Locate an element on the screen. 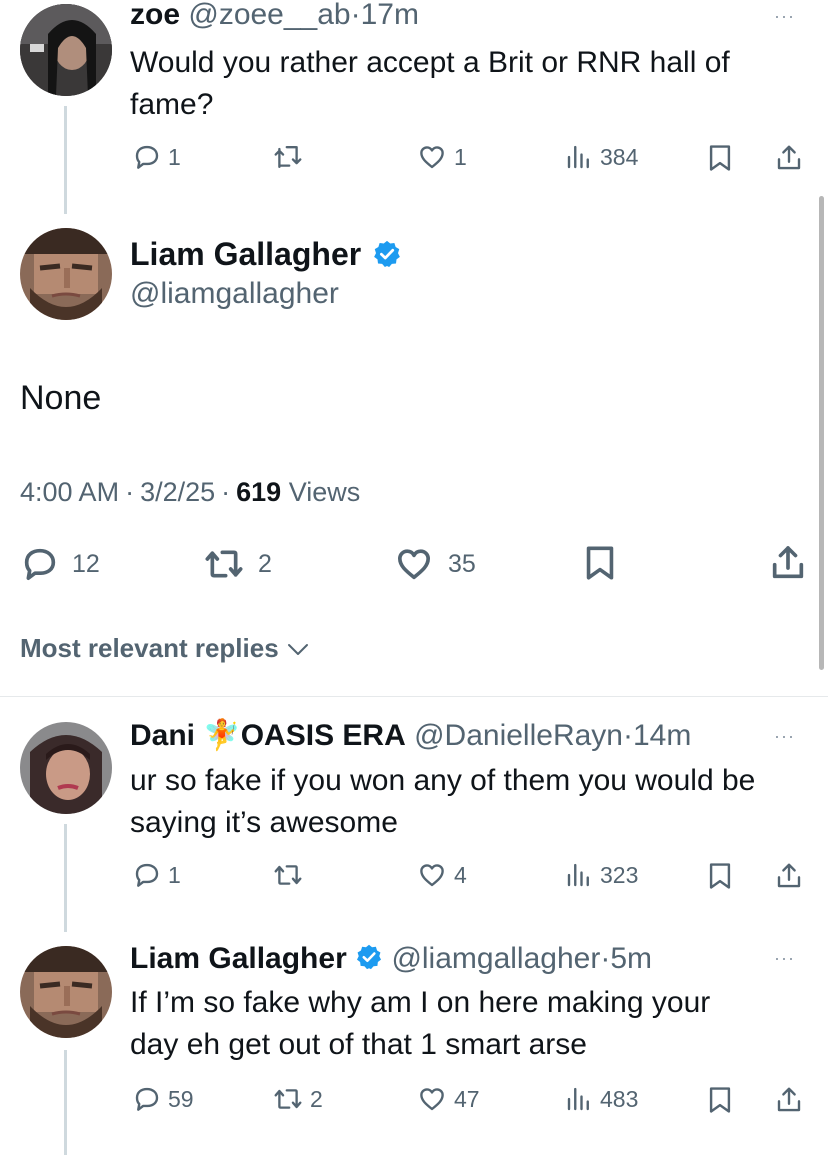 This screenshot has height=1155, width=828. main-share-button is located at coordinates (788, 563).